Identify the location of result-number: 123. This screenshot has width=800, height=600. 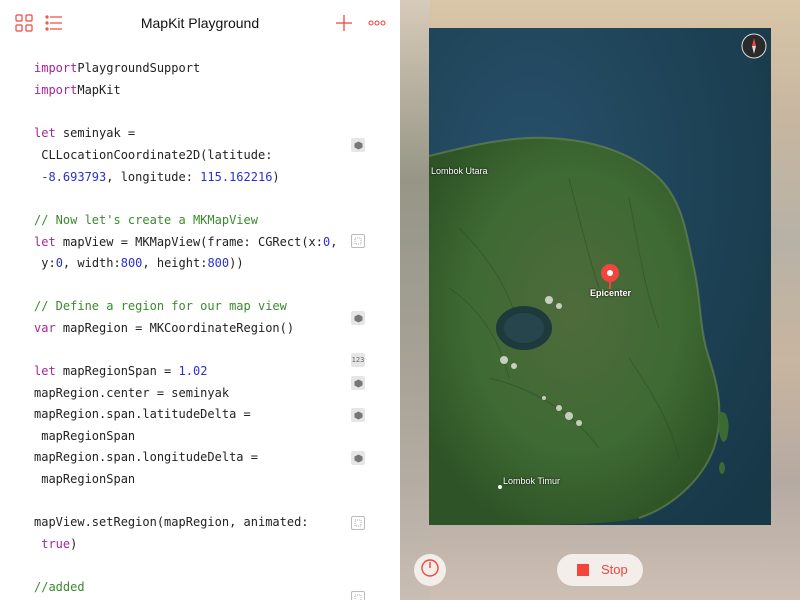
(358, 360).